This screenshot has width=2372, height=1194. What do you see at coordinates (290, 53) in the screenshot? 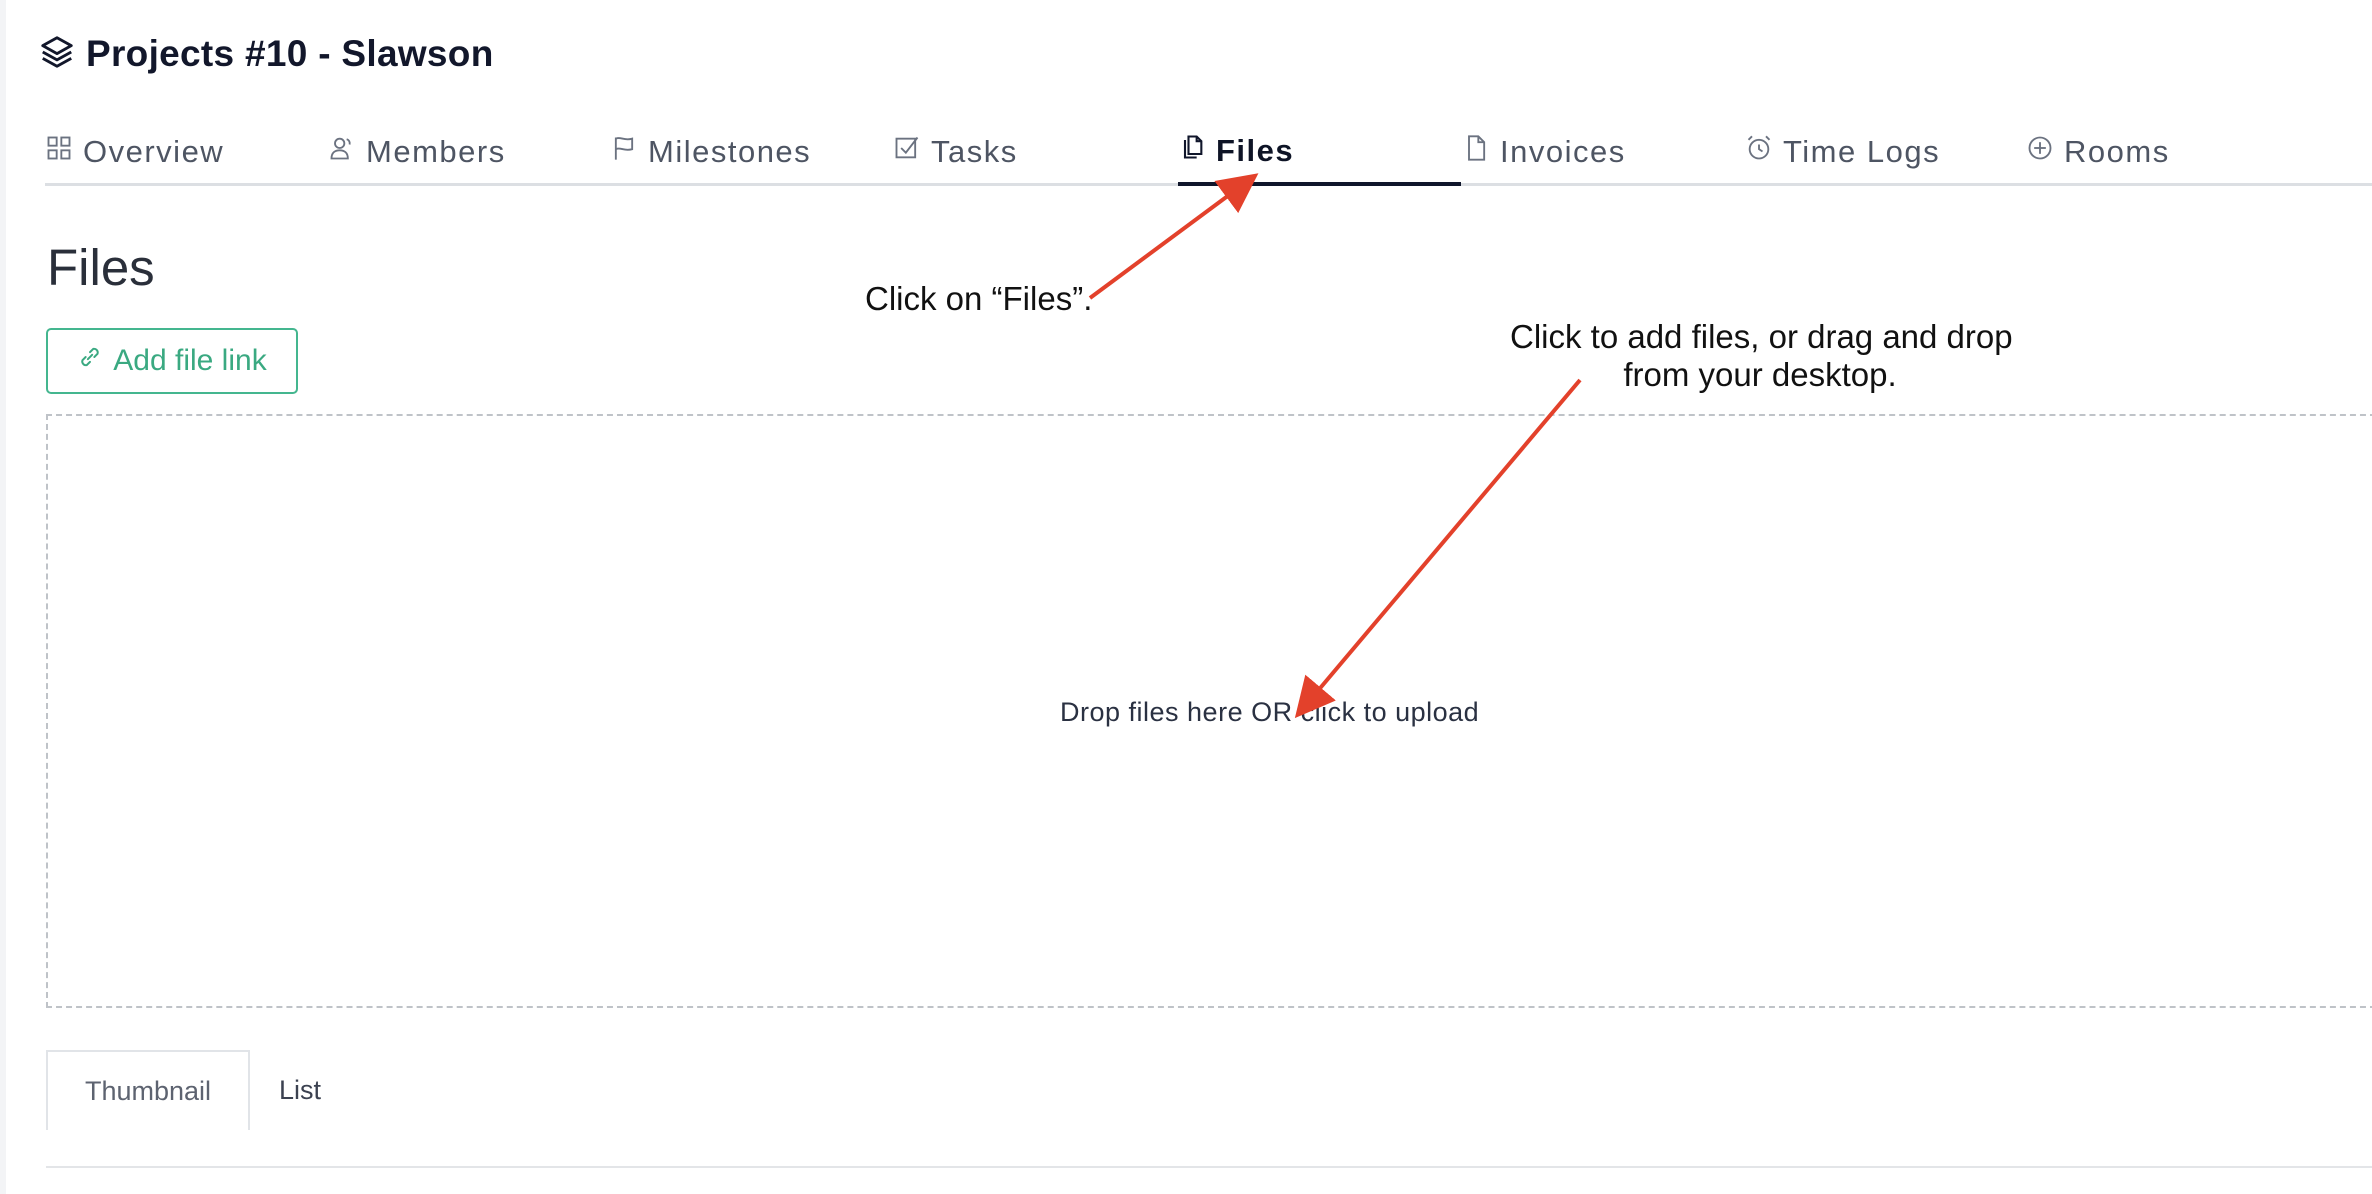
I see `page-title: Projects #10 - Slawson` at bounding box center [290, 53].